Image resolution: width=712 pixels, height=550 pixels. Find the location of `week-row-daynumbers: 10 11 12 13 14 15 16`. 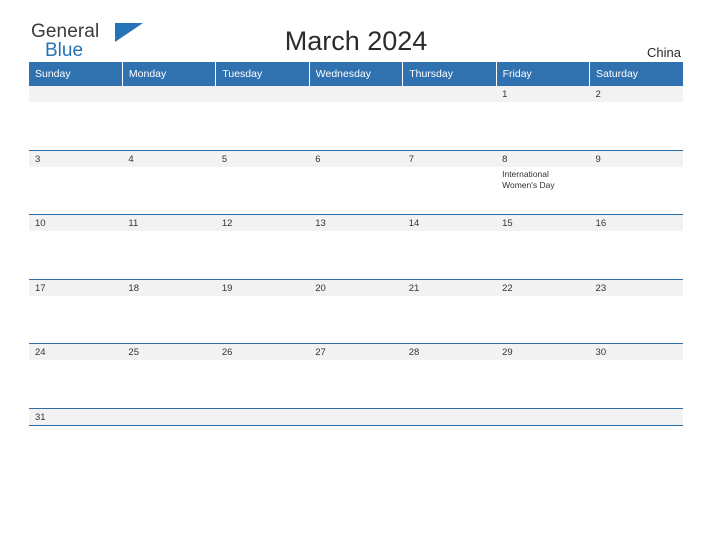

week-row-daynumbers: 10 11 12 13 14 15 16 is located at coordinates (356, 222).